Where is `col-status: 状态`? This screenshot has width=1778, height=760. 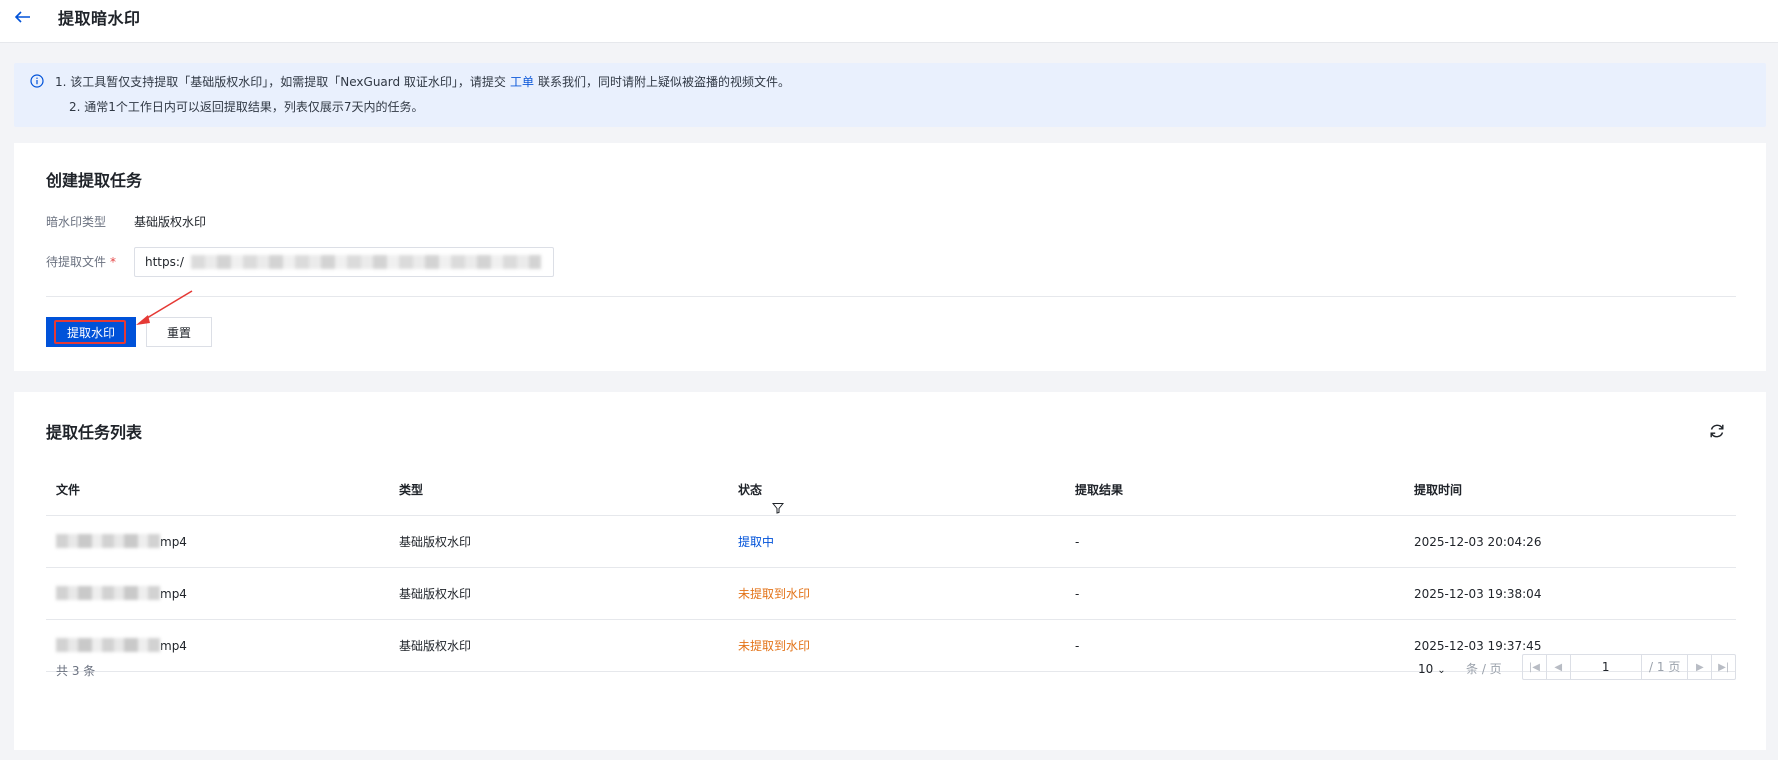
col-status: 状态 is located at coordinates (761, 490).